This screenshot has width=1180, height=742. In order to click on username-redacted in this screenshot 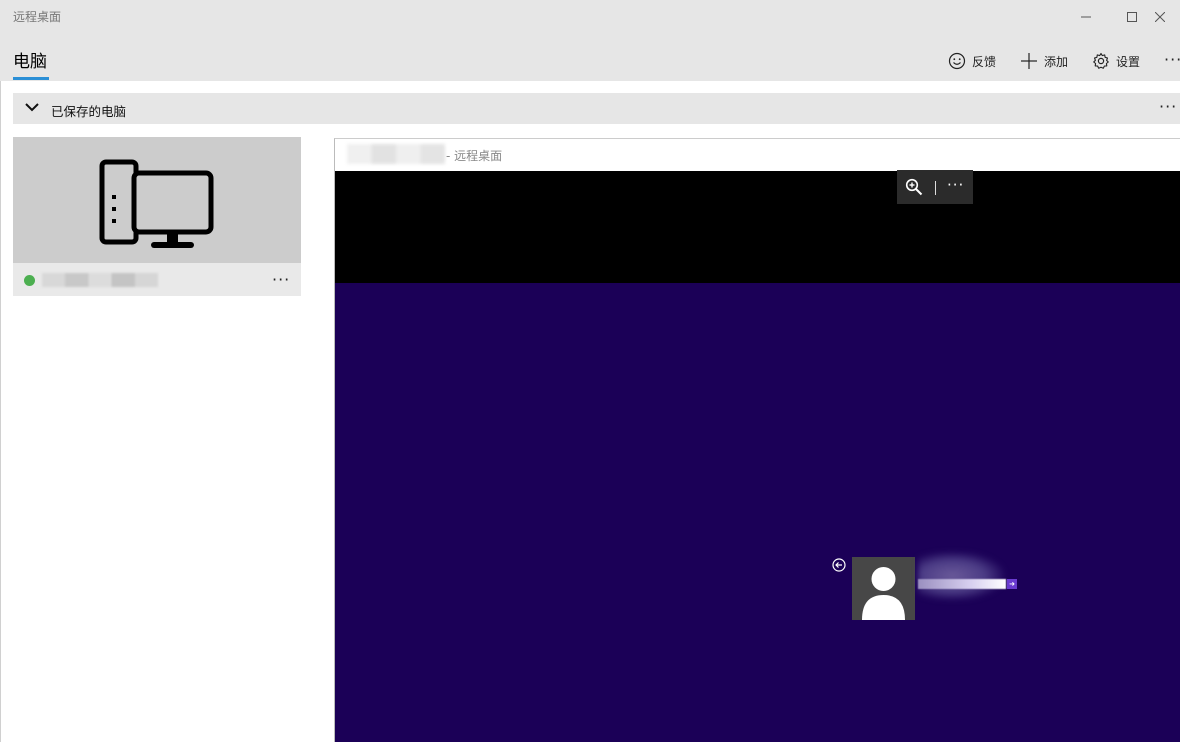, I will do `click(961, 576)`.